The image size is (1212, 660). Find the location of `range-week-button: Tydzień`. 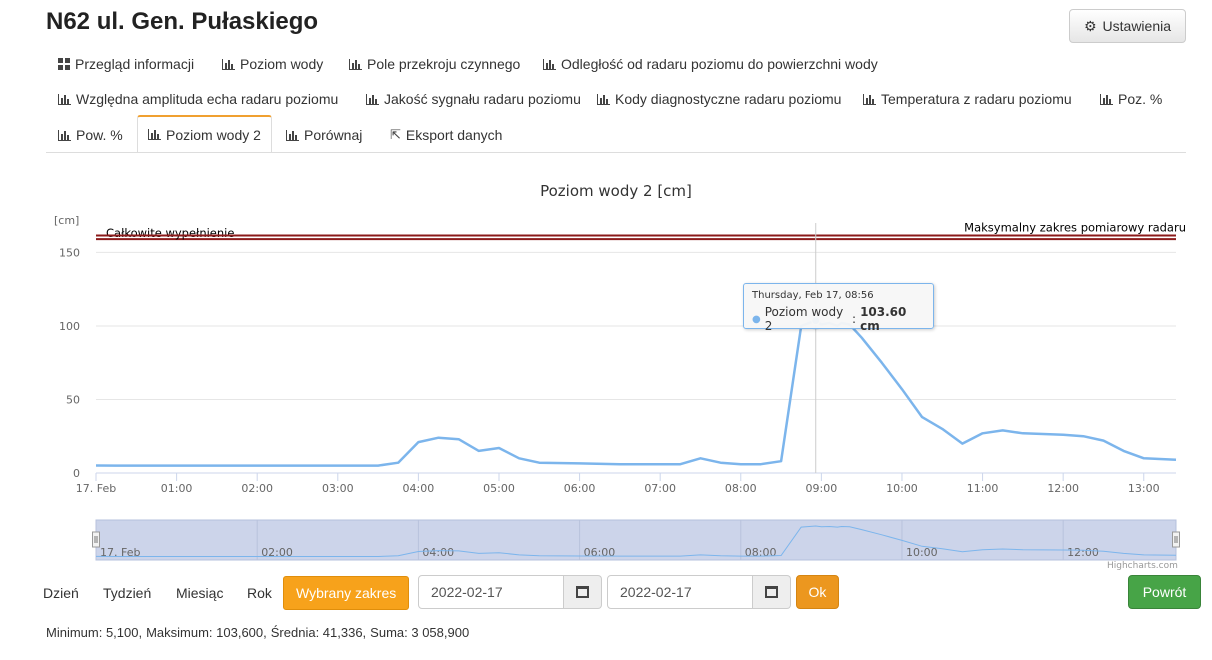

range-week-button: Tydzień is located at coordinates (127, 593).